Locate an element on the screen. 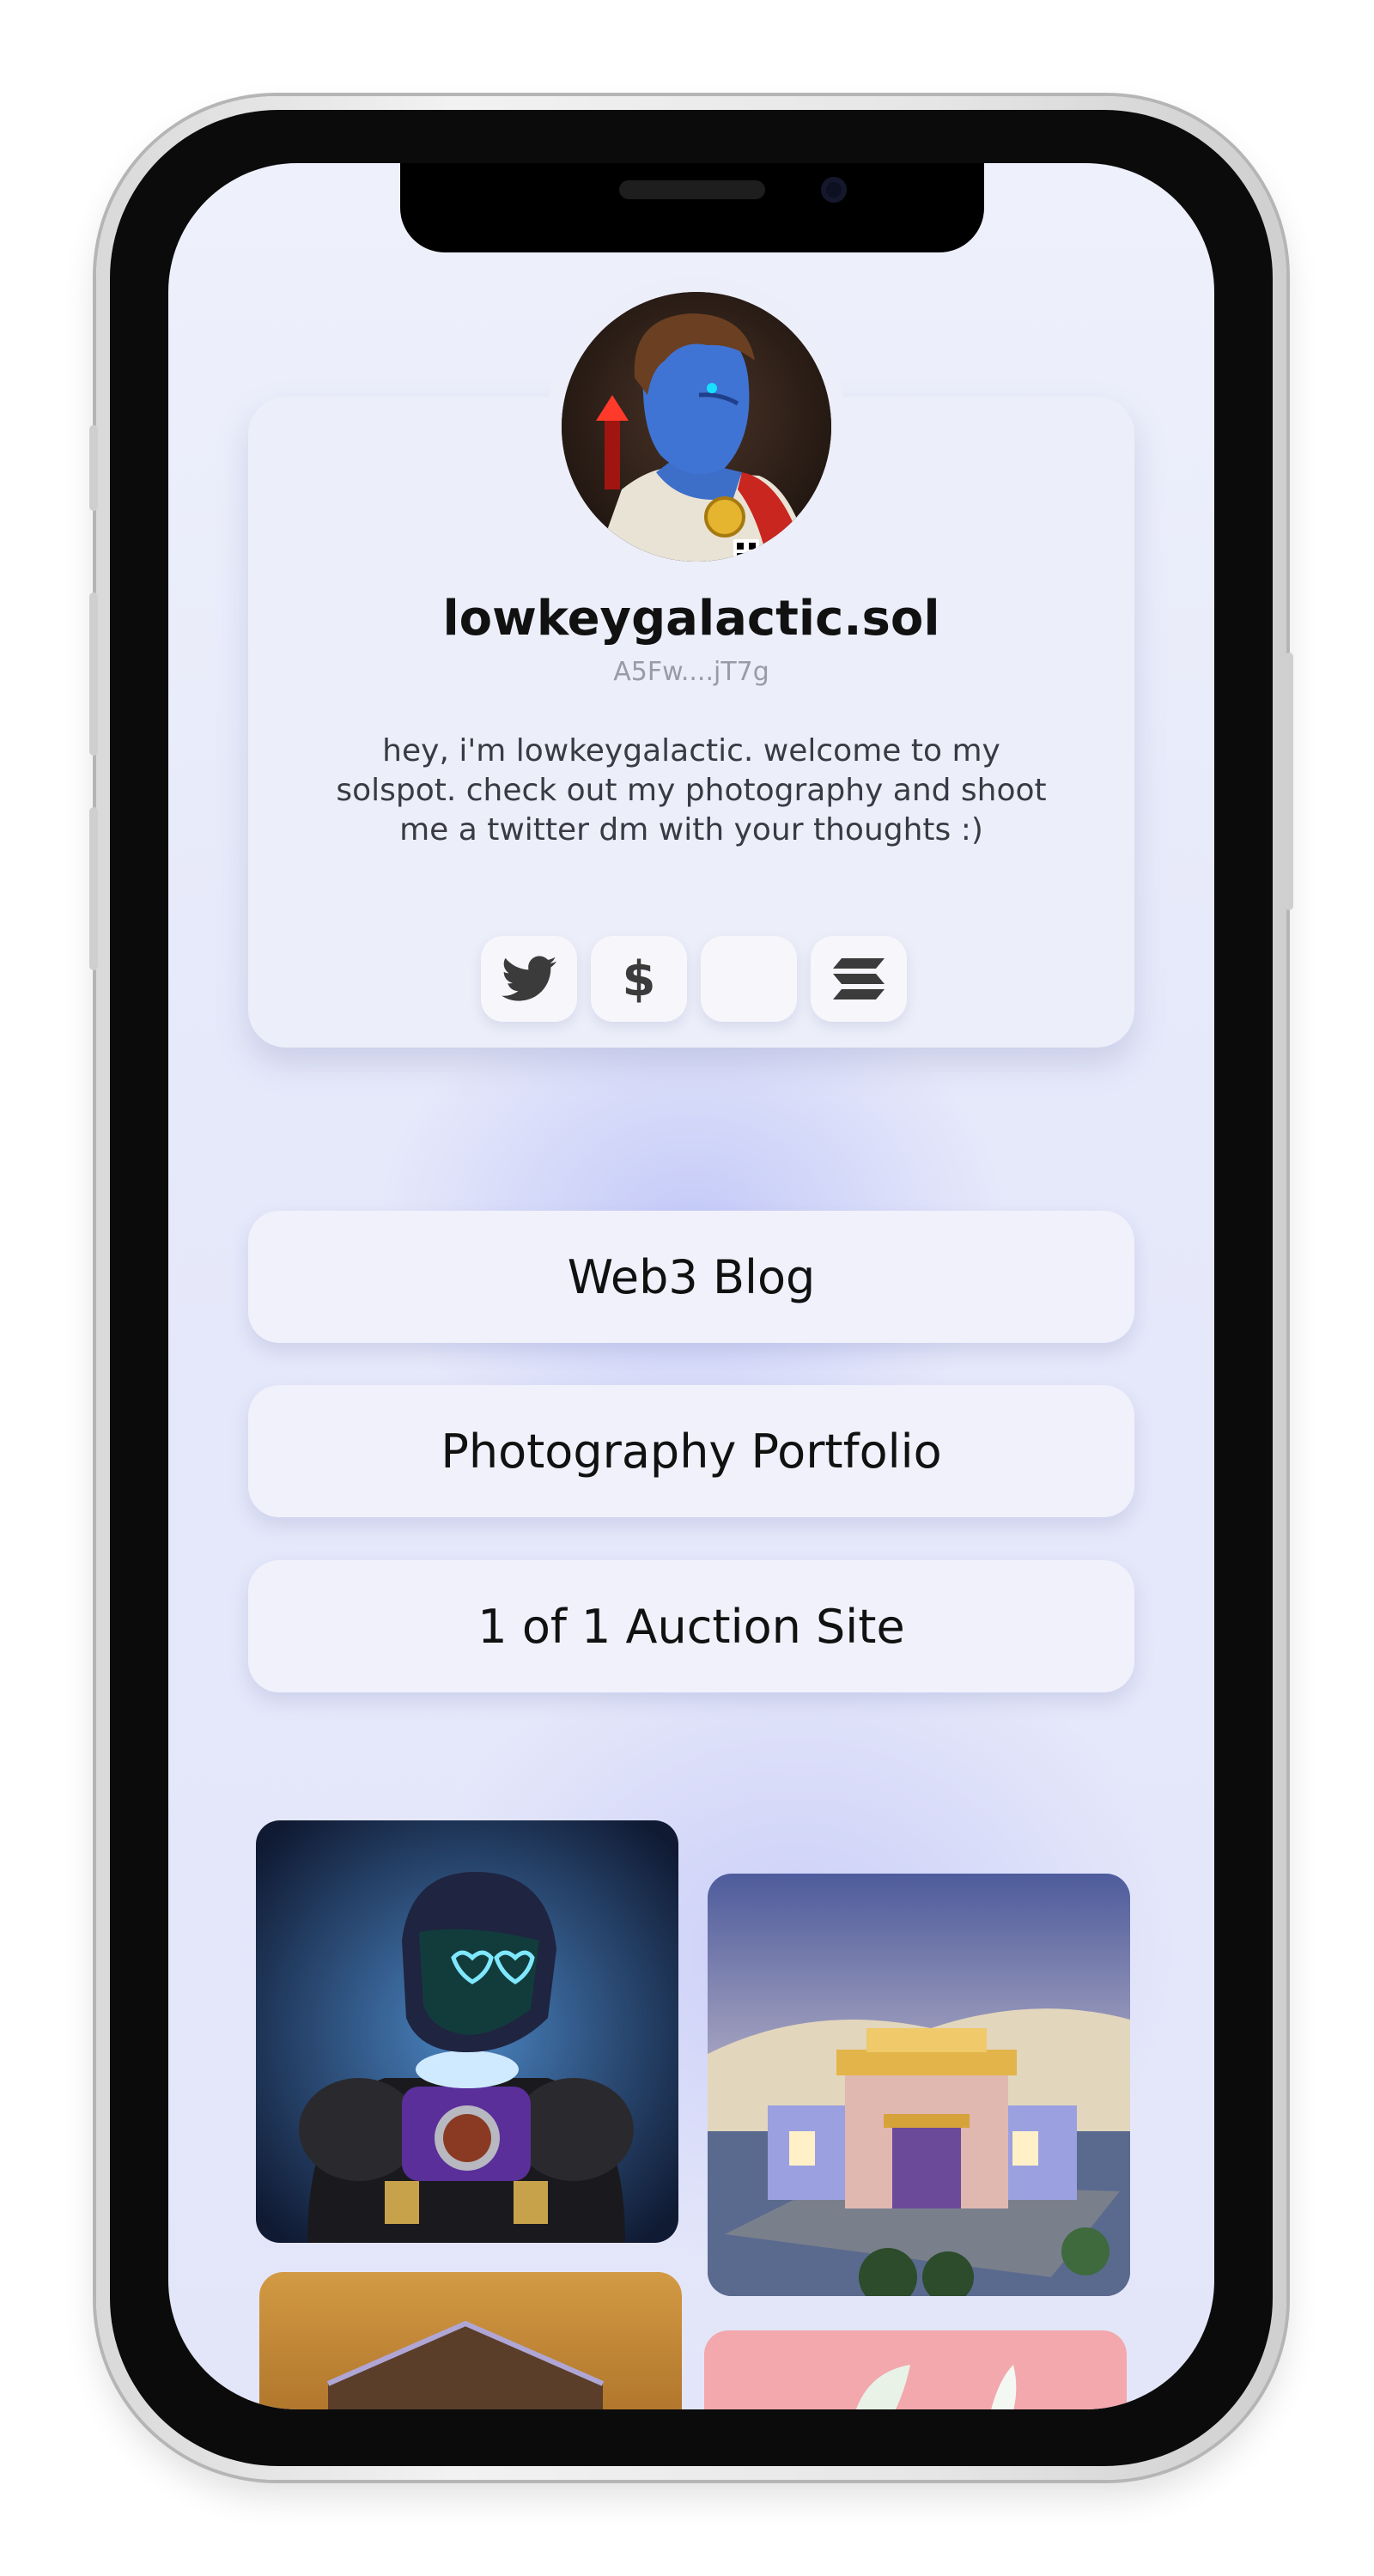  social-links: $ is located at coordinates (694, 979).